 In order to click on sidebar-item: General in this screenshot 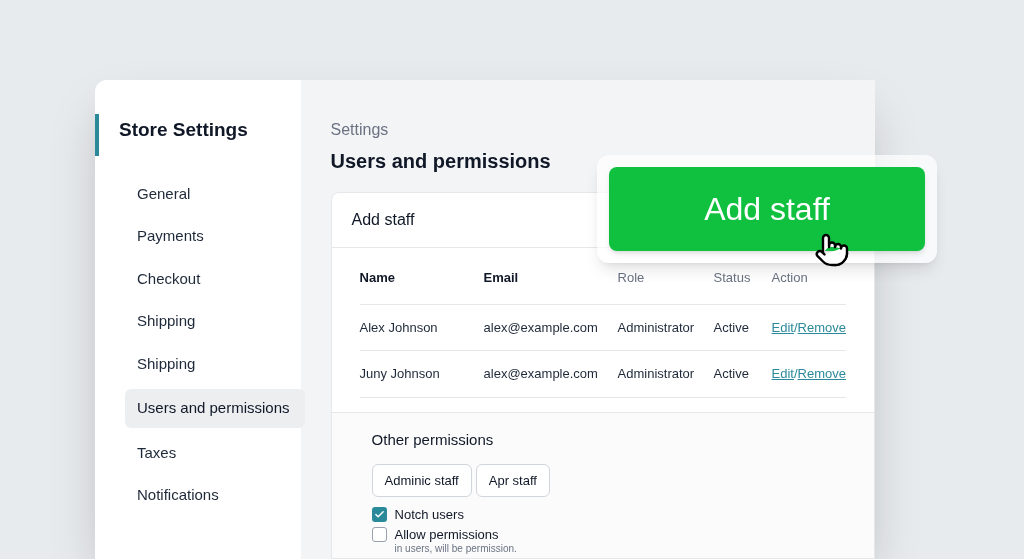, I will do `click(215, 193)`.